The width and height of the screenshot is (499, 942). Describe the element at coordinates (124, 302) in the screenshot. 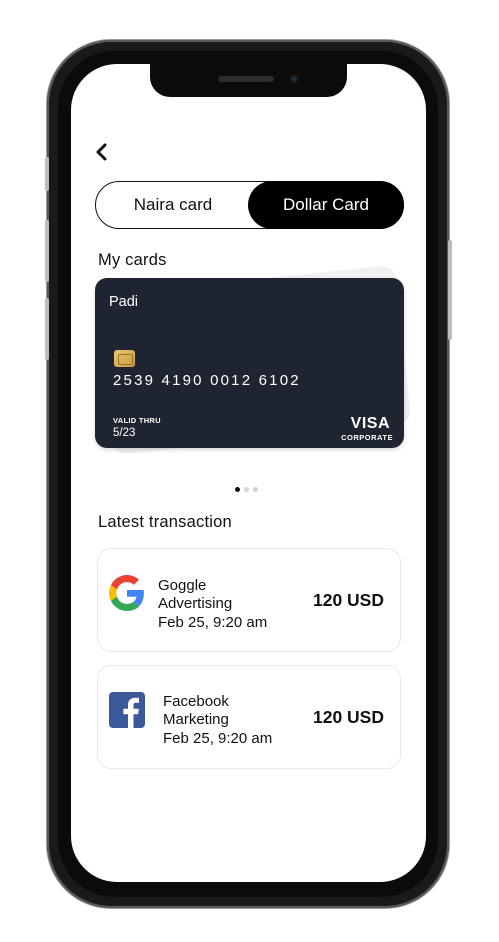

I see `card-holder-name: Padi` at that location.